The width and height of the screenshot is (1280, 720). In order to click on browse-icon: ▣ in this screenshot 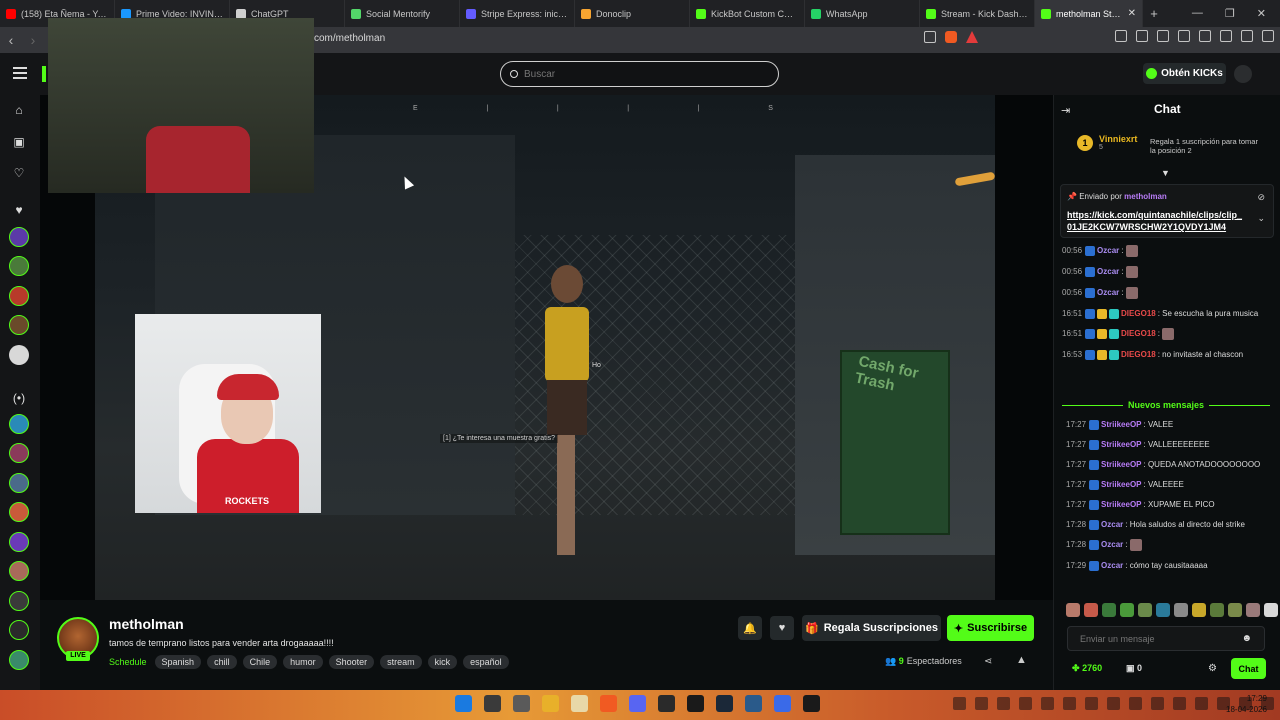, I will do `click(19, 142)`.